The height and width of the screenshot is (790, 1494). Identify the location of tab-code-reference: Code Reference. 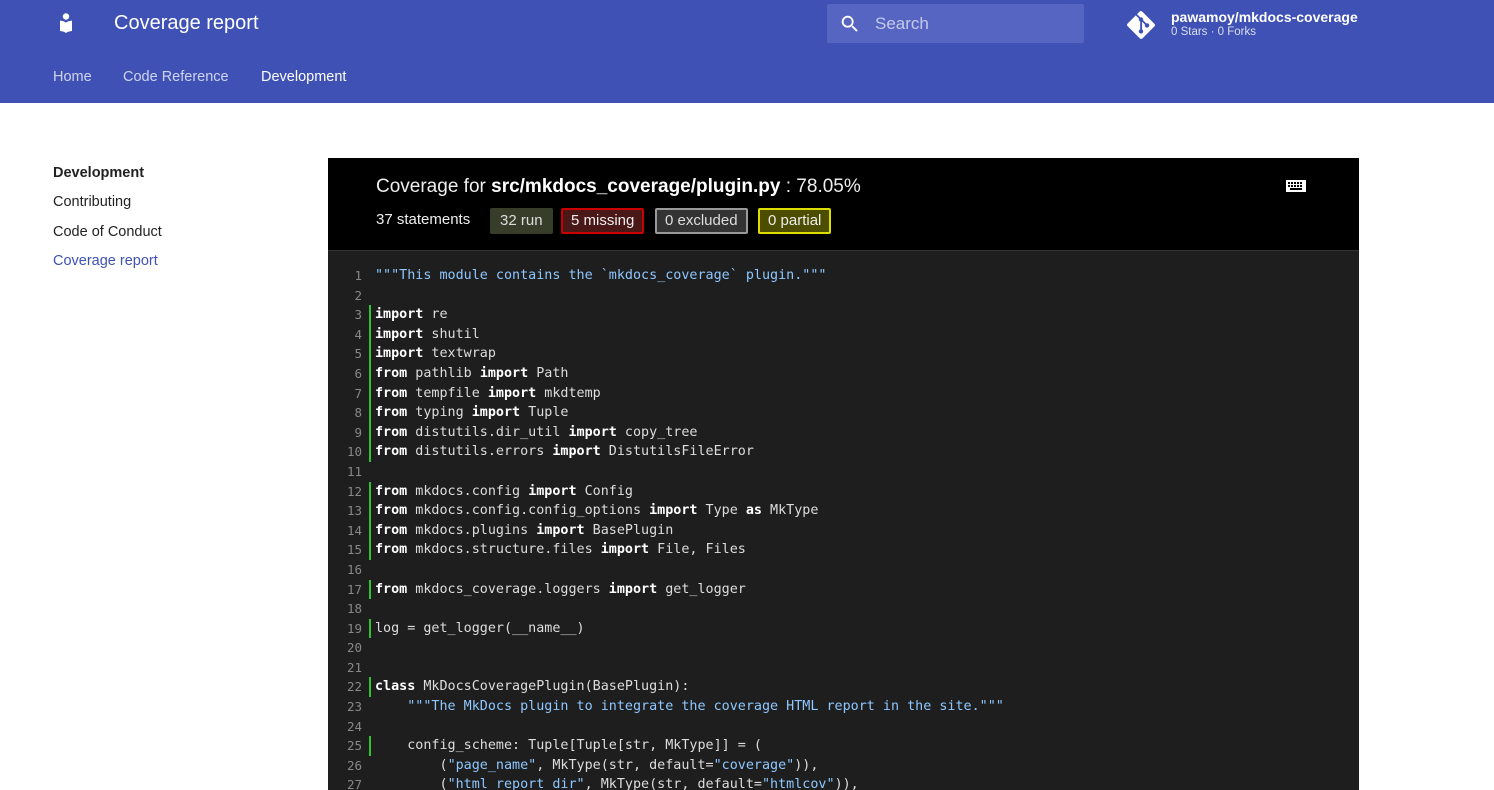
(176, 77).